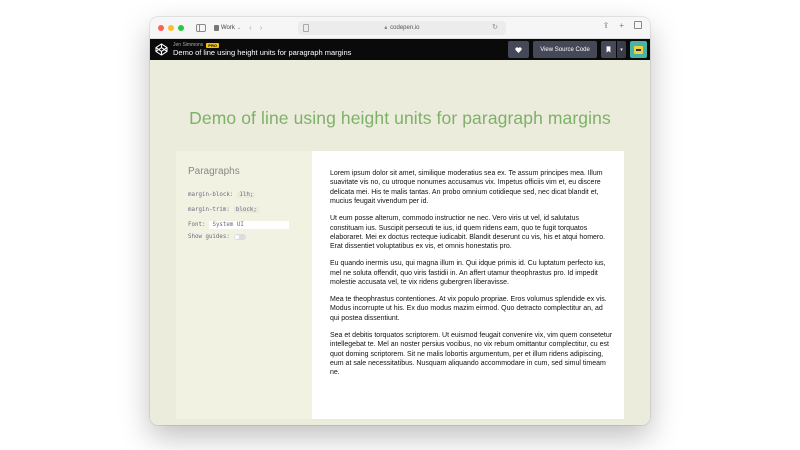 This screenshot has width=800, height=450. Describe the element at coordinates (214, 171) in the screenshot. I see `controls-title: Paragraphs` at that location.